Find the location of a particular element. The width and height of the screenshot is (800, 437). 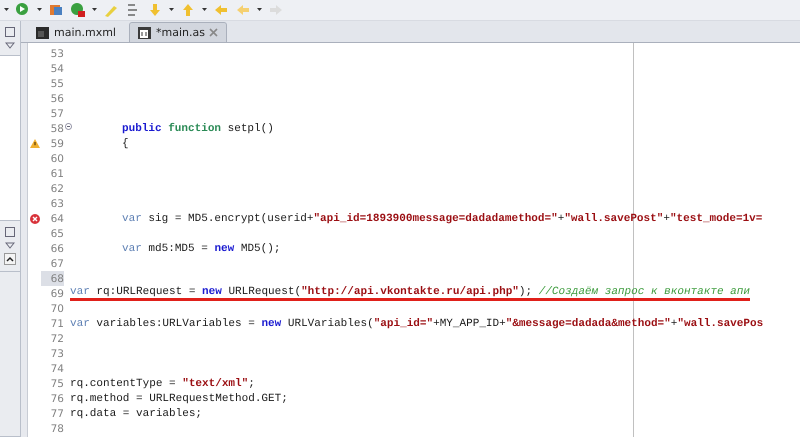

line-number: 73 is located at coordinates (57, 354).